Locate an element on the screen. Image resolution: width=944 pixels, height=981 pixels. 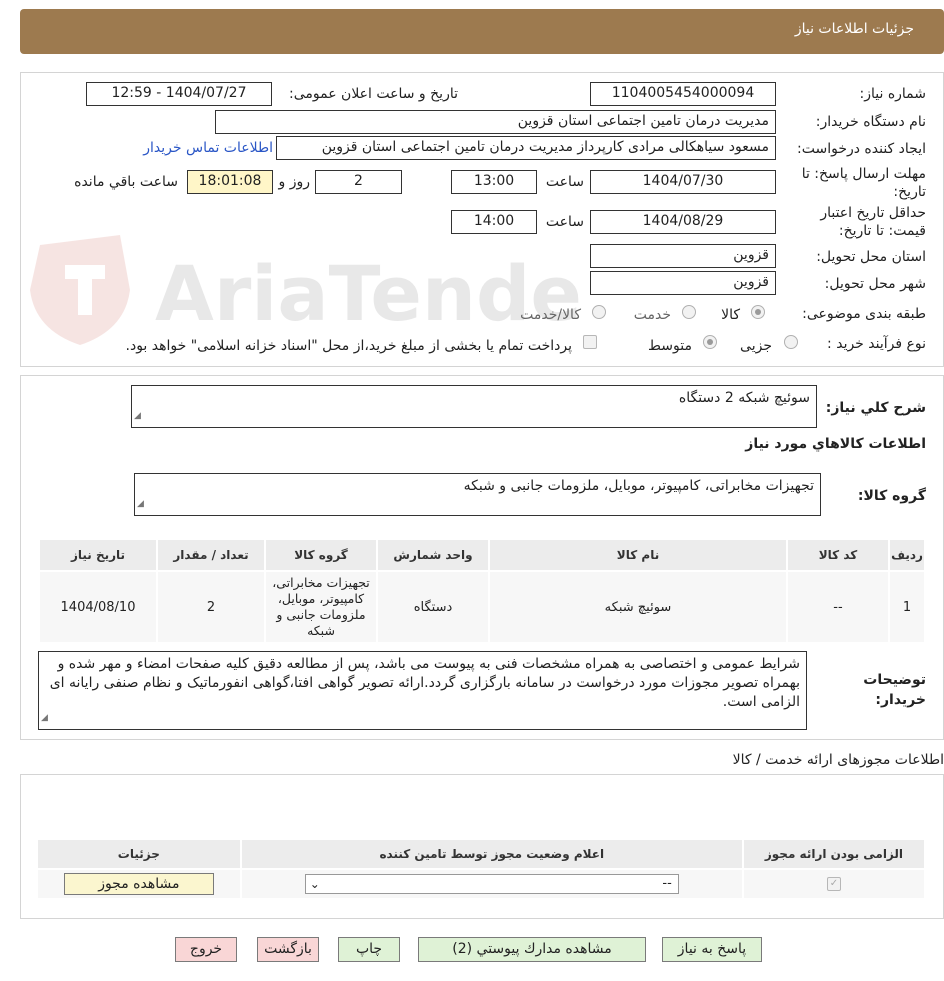
exit-button: خروج is located at coordinates (206, 949).